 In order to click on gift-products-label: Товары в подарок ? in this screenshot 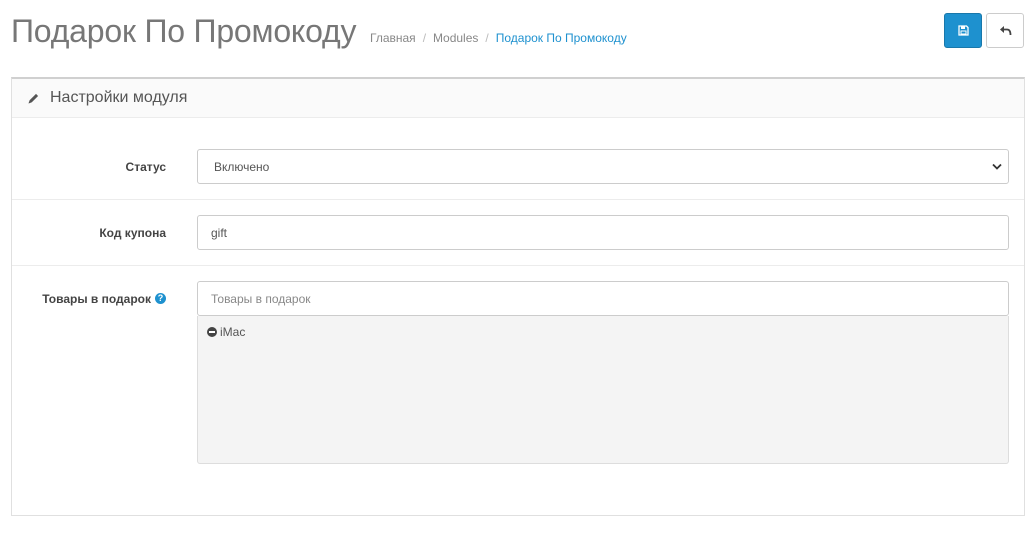, I will do `click(104, 298)`.